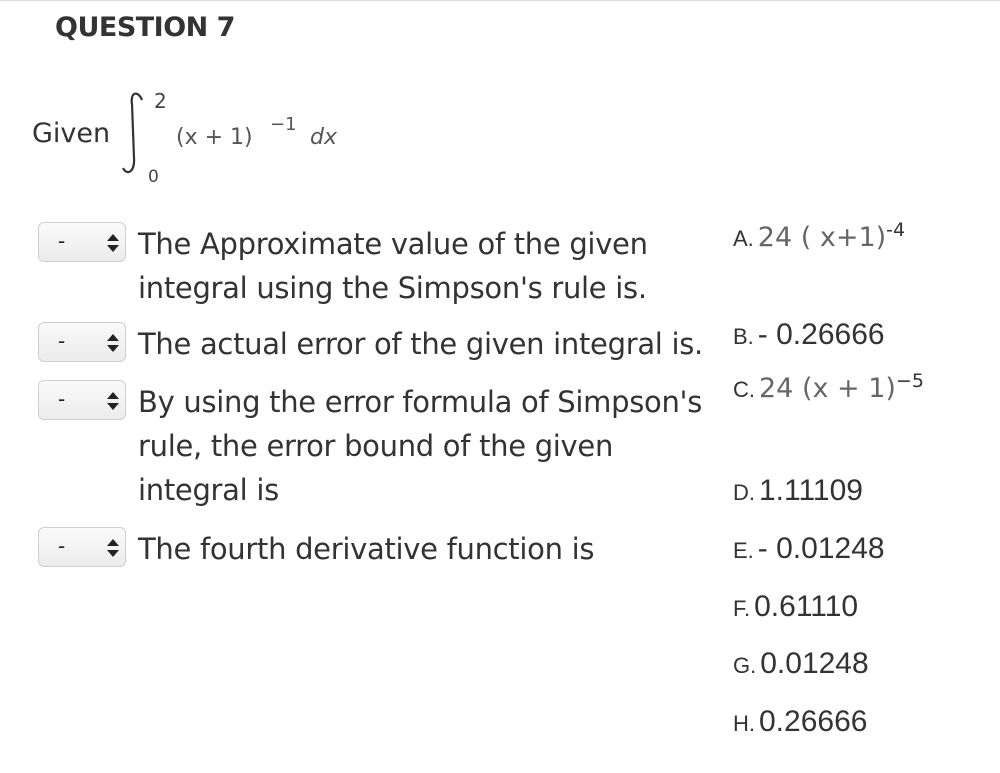 The width and height of the screenshot is (1000, 773). Describe the element at coordinates (811, 490) in the screenshot. I see `option-value: 1.11109` at that location.